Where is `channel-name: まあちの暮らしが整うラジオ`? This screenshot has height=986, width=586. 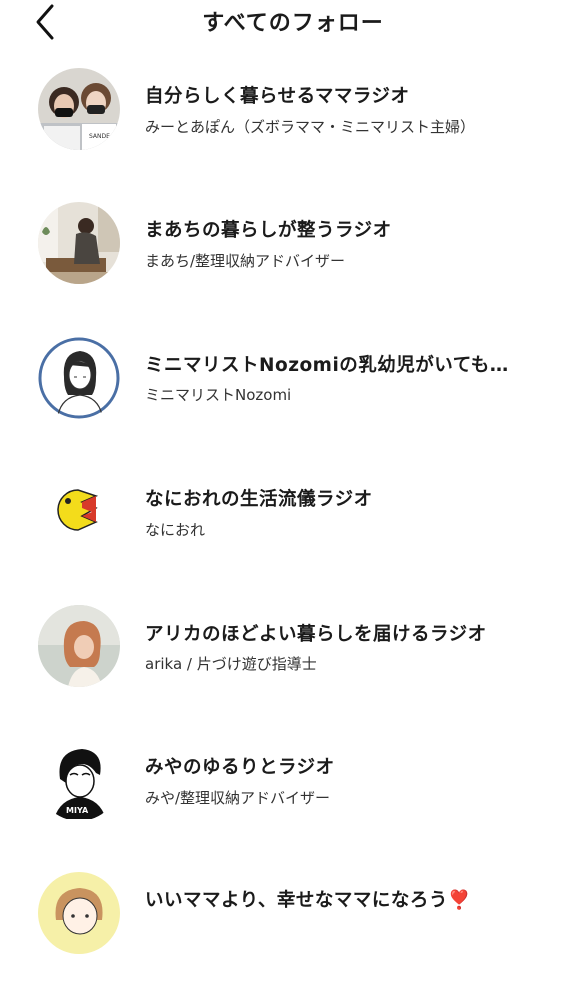 channel-name: まあちの暮らしが整うラジオ is located at coordinates (268, 230).